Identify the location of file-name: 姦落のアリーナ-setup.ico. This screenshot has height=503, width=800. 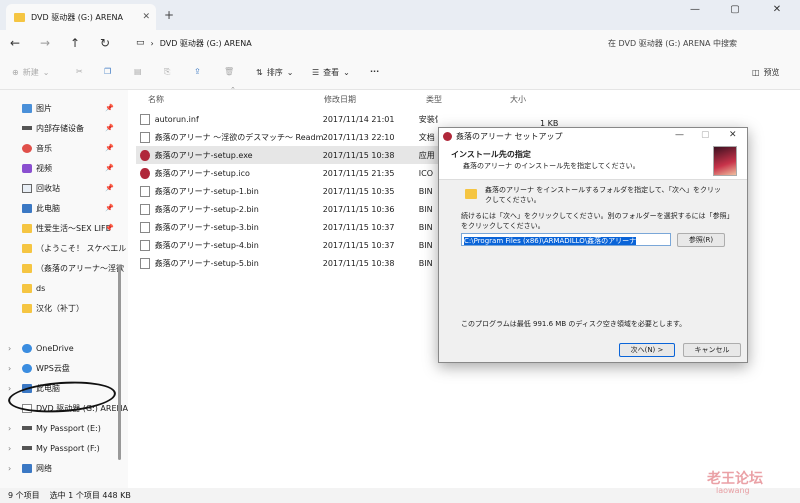
(202, 173).